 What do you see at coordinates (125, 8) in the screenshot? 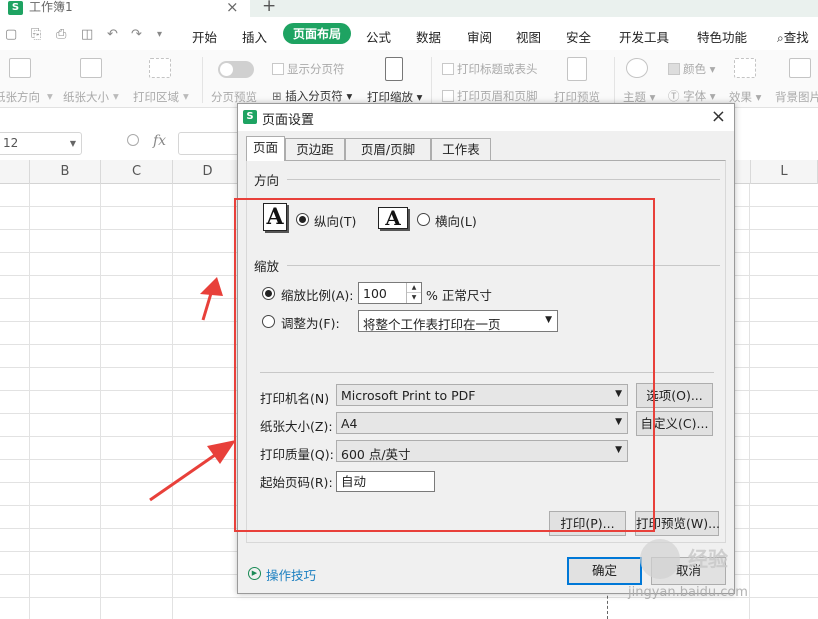
I see `workbook-tab: S 工作簿1 ×` at bounding box center [125, 8].